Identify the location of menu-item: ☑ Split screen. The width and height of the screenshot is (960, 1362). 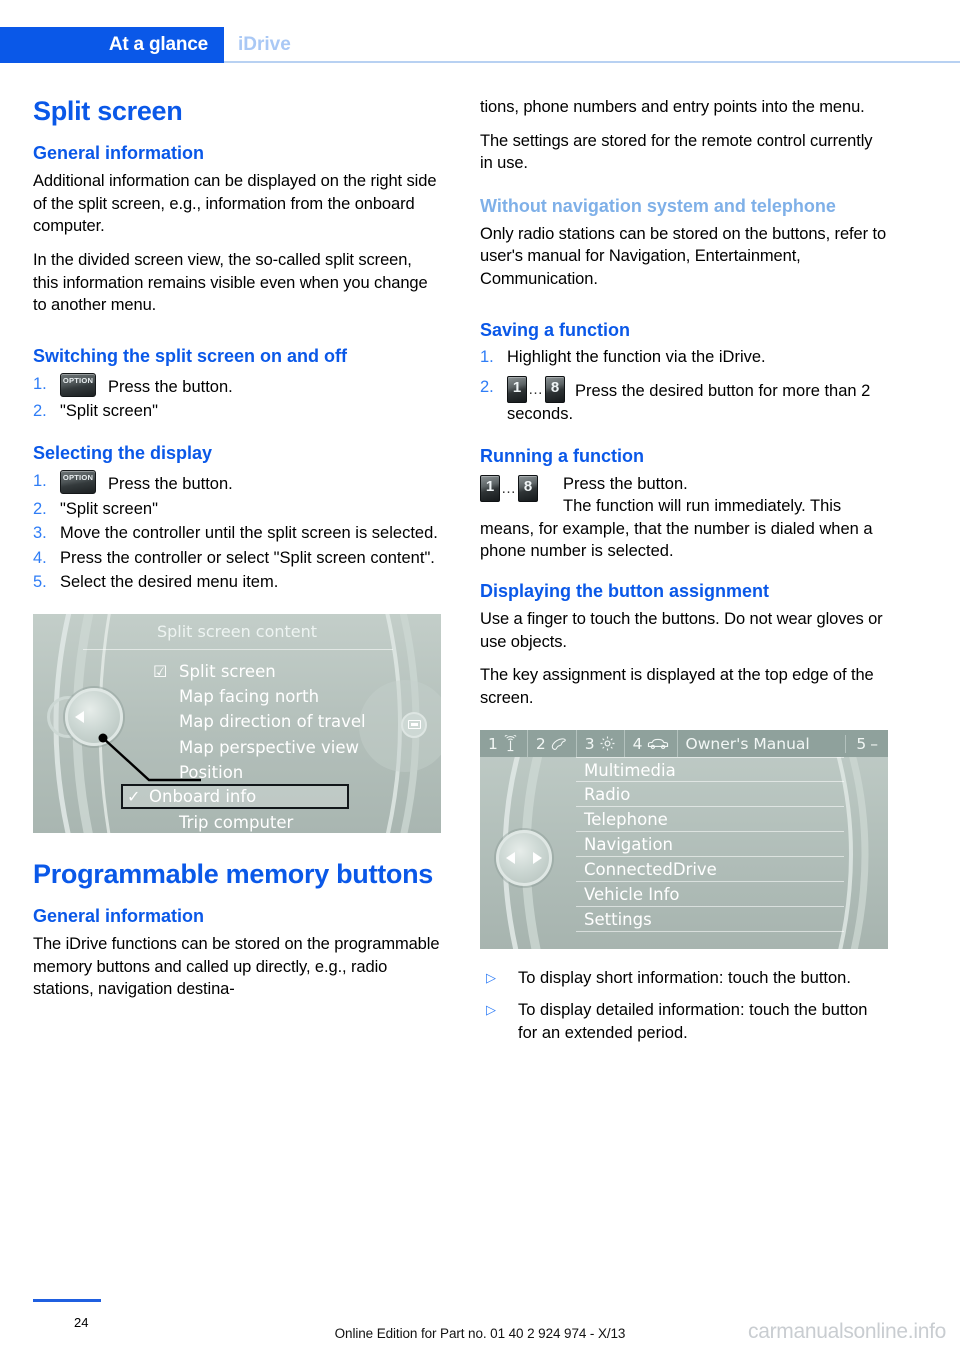
(259, 671).